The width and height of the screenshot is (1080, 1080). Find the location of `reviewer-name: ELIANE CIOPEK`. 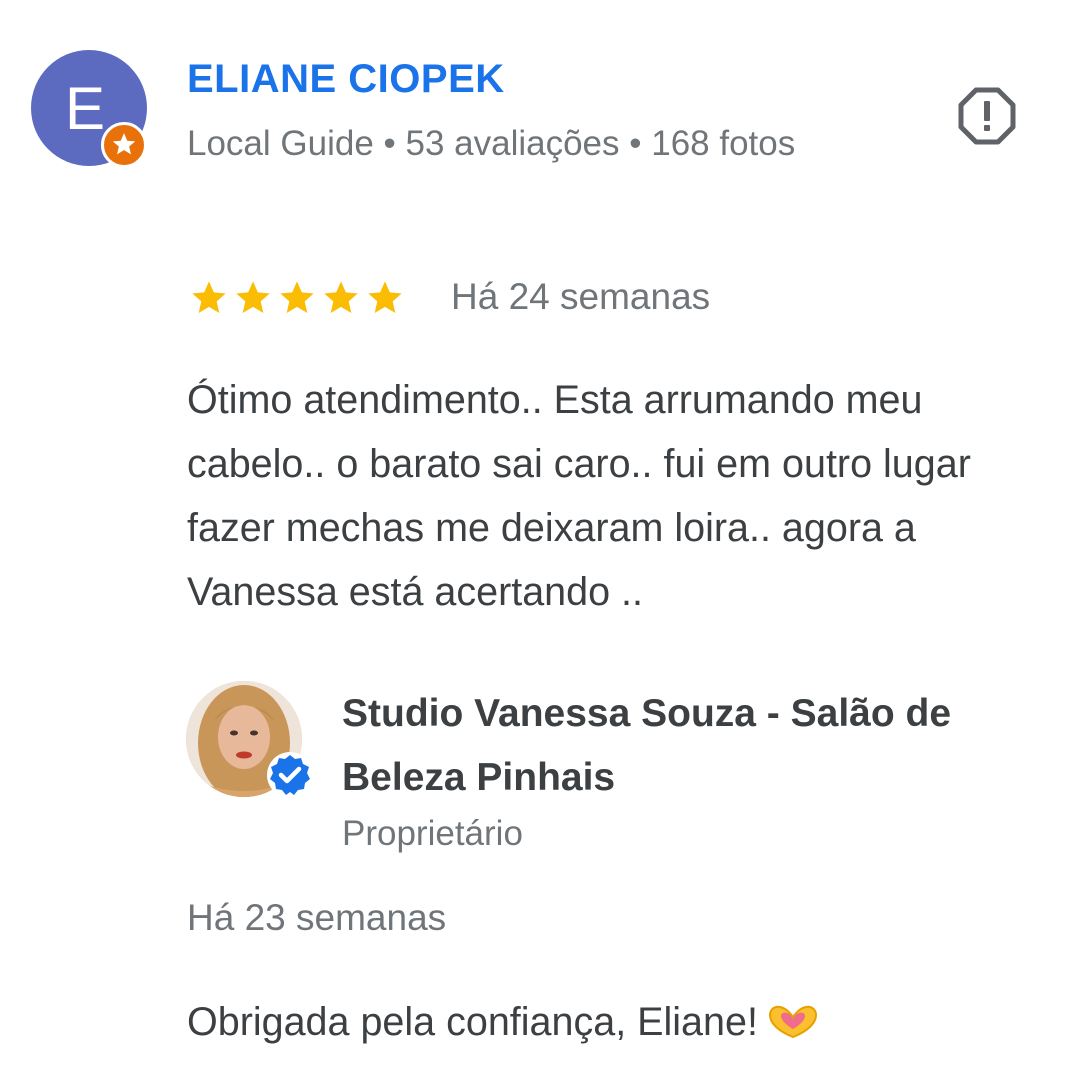

reviewer-name: ELIANE CIOPEK is located at coordinates (346, 79).